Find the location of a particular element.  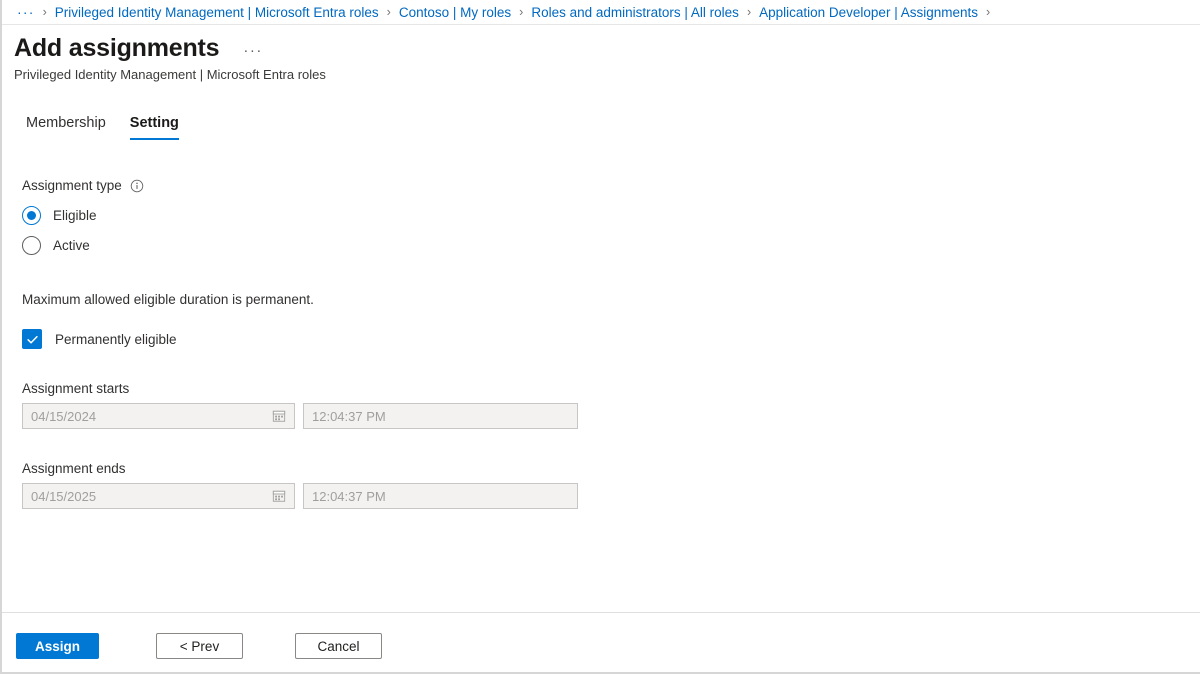

more-actions-button: ··· is located at coordinates (253, 50).